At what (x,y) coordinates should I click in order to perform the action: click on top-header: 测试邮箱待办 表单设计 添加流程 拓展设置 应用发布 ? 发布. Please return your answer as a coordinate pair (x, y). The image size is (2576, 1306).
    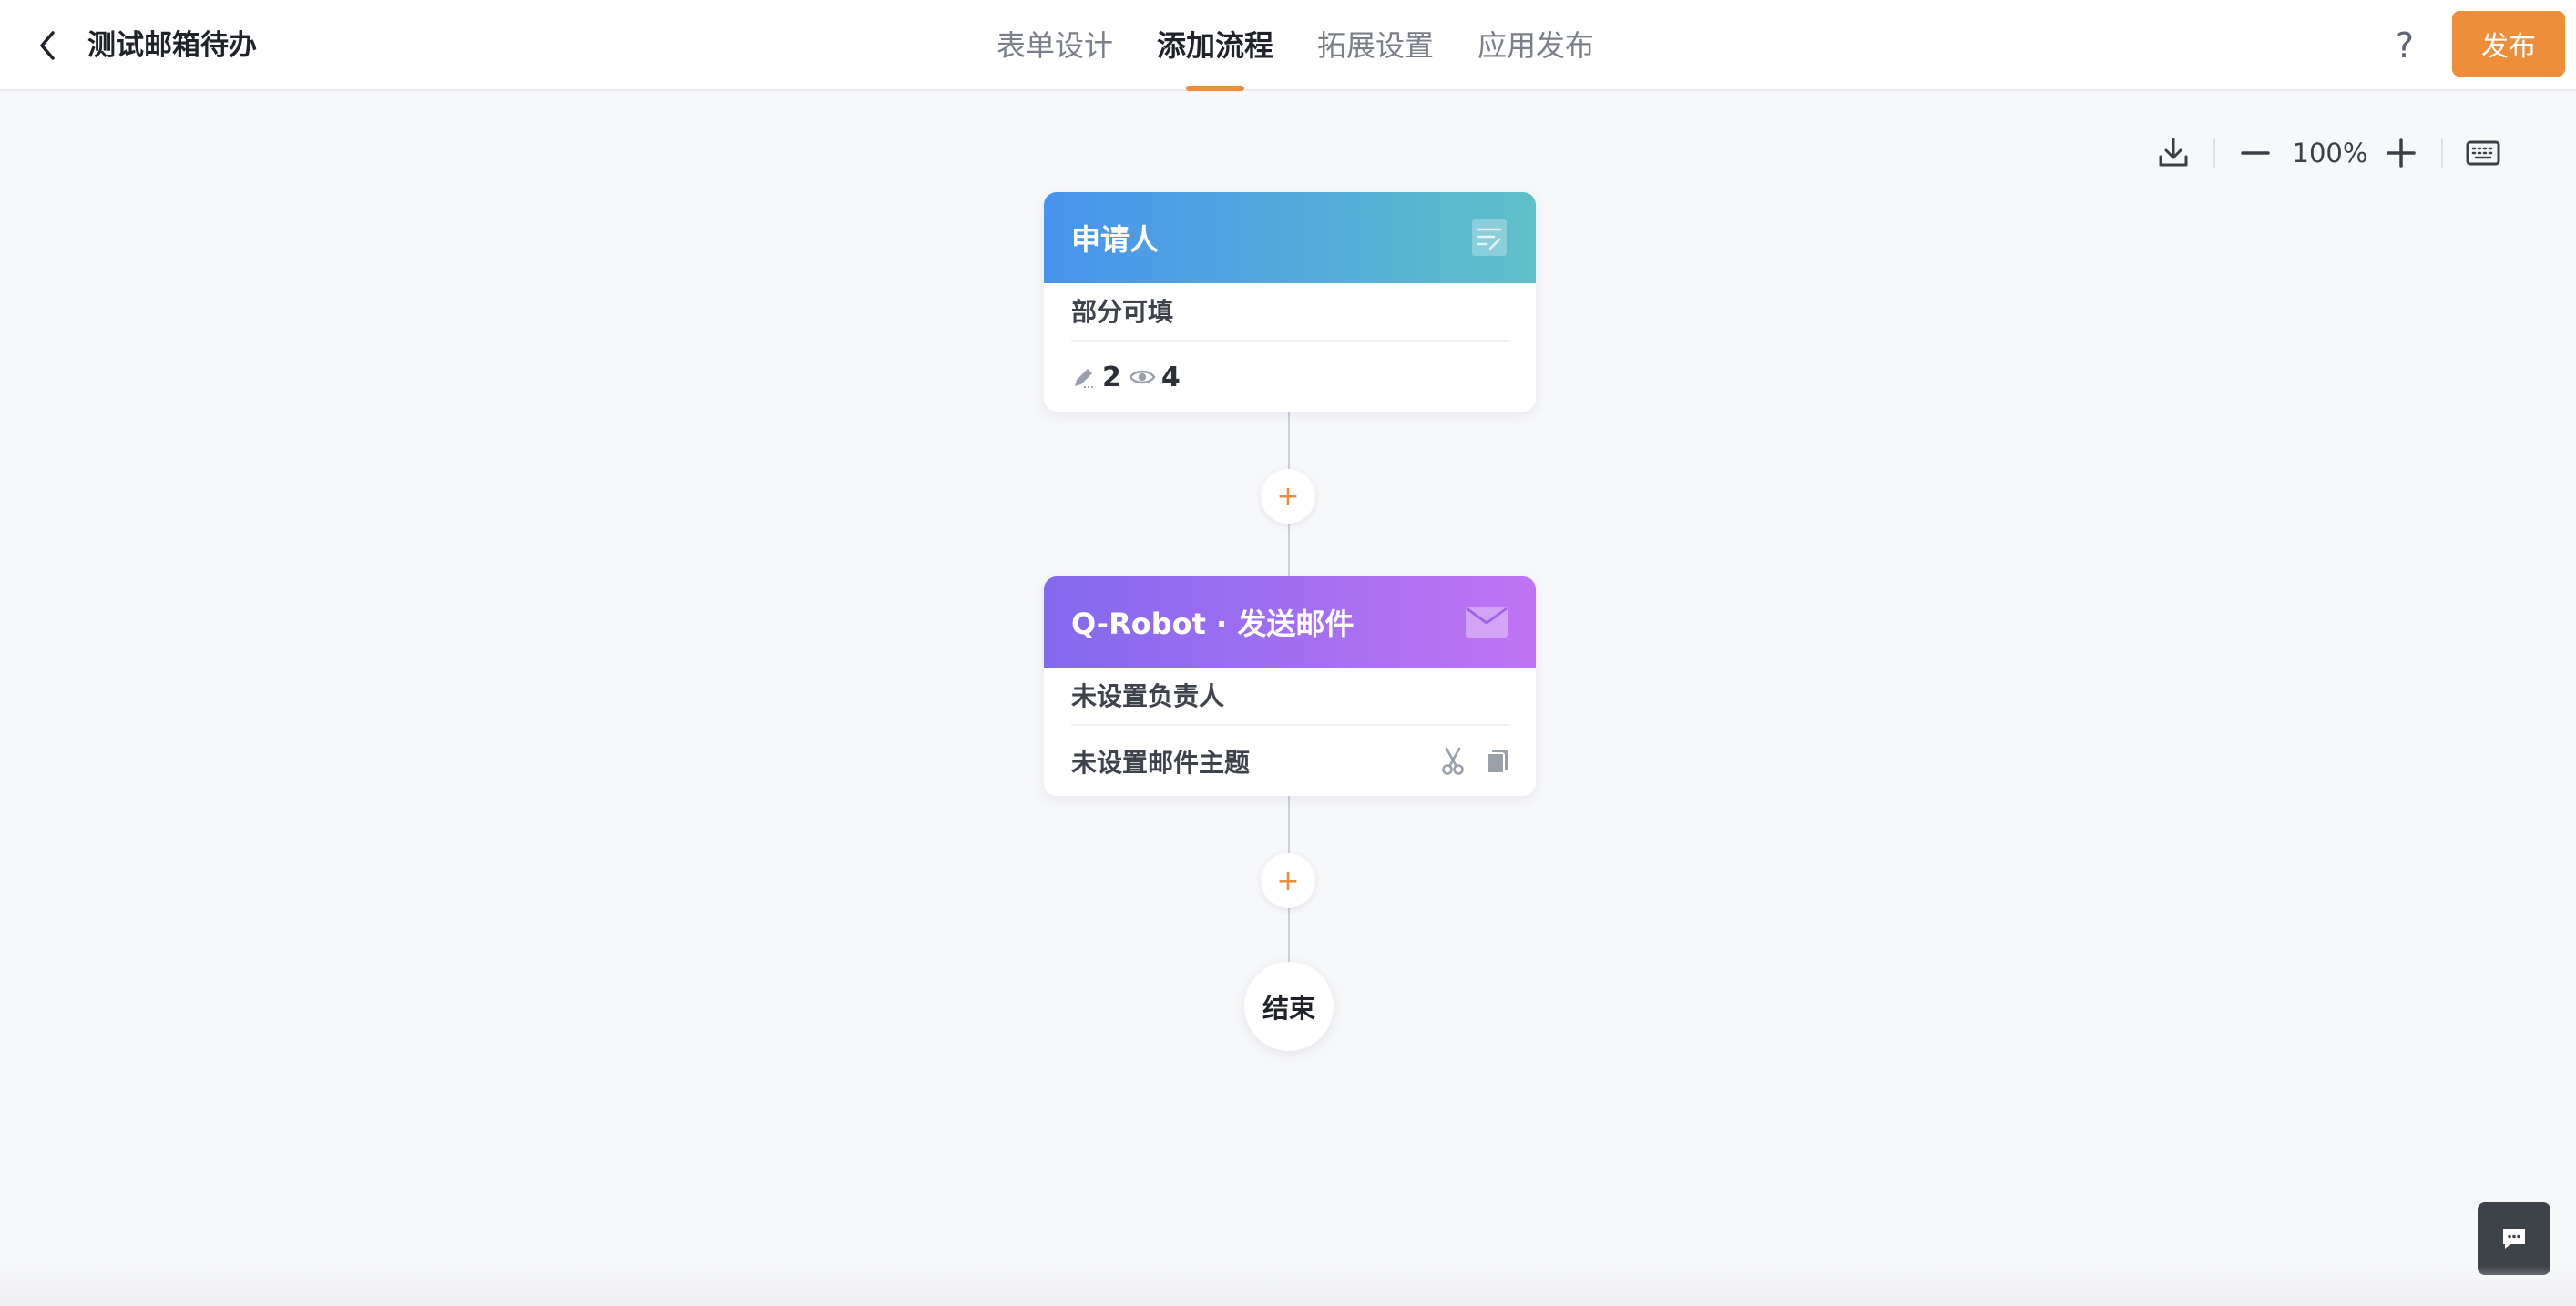
    Looking at the image, I should click on (1288, 46).